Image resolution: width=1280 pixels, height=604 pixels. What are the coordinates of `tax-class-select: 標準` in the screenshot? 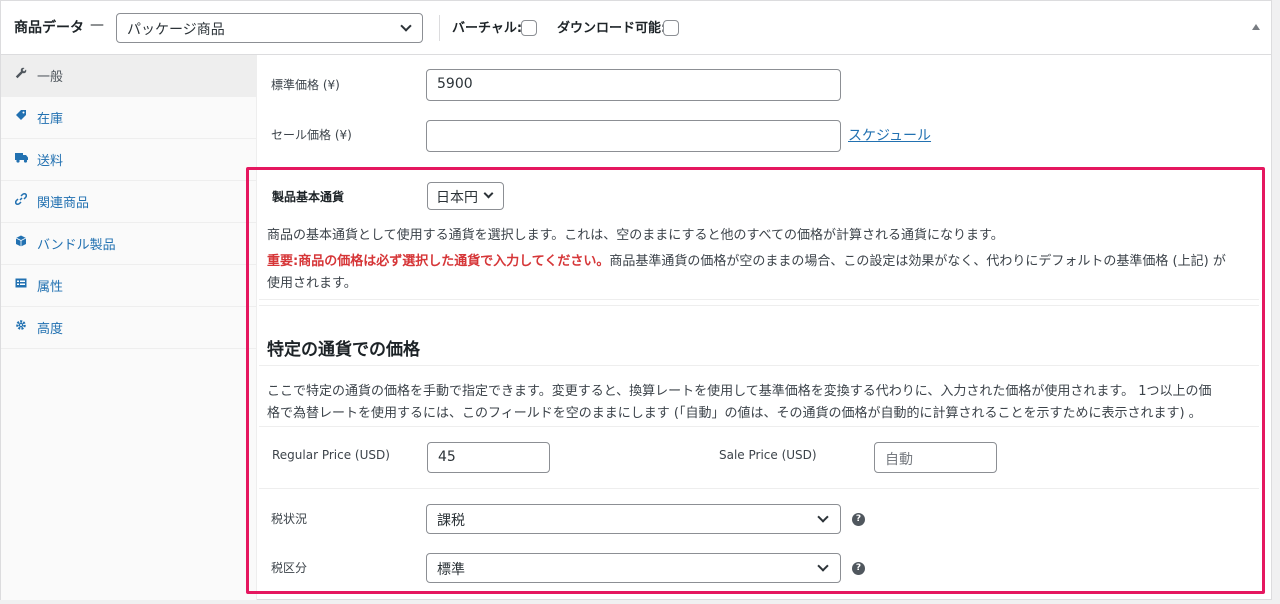 It's located at (633, 568).